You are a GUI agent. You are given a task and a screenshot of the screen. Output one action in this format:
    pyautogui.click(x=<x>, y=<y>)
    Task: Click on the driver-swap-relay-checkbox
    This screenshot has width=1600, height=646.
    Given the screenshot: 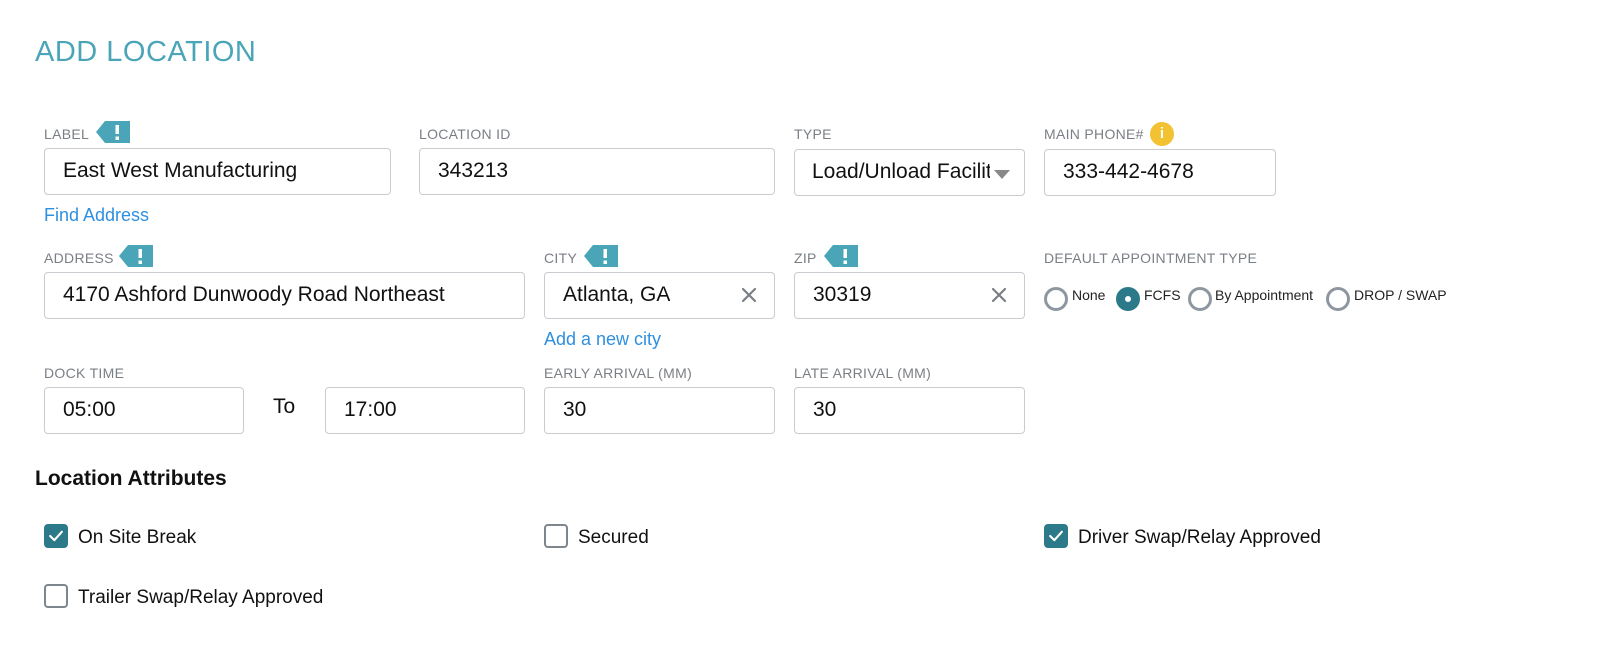 What is the action you would take?
    pyautogui.click(x=1056, y=536)
    